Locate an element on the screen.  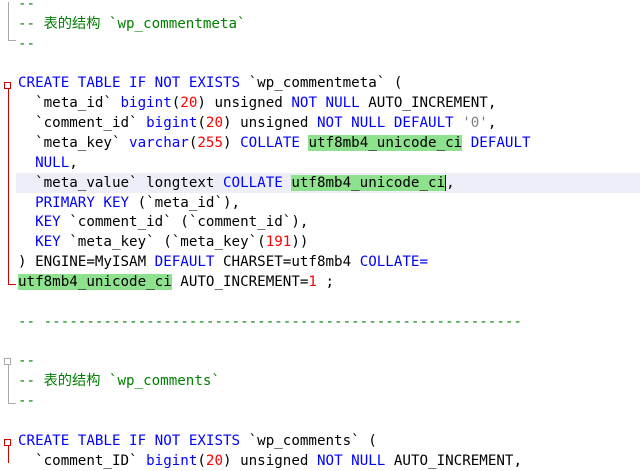
code-token: `meta_id` is located at coordinates (69, 103).